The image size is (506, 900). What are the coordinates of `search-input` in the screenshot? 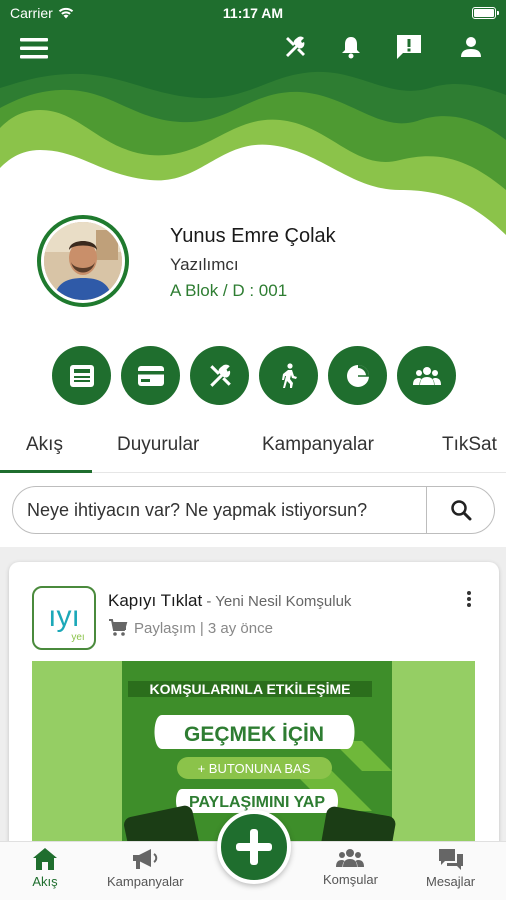 It's located at (219, 510).